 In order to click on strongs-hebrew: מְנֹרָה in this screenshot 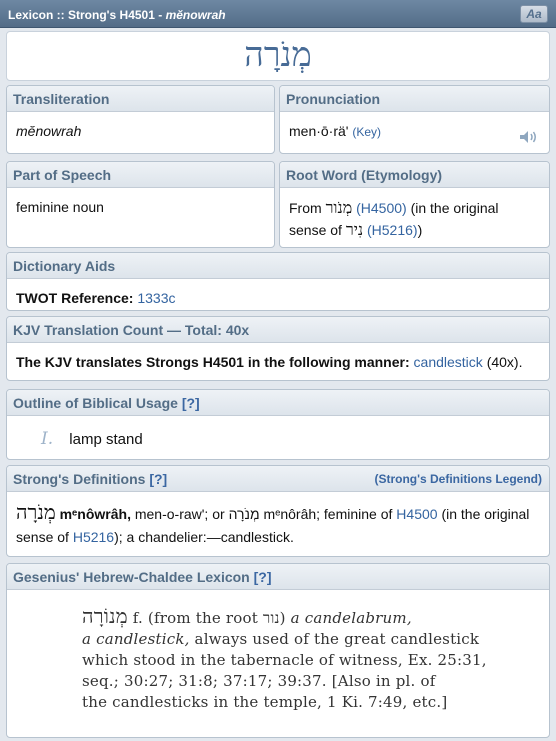, I will do `click(36, 512)`.